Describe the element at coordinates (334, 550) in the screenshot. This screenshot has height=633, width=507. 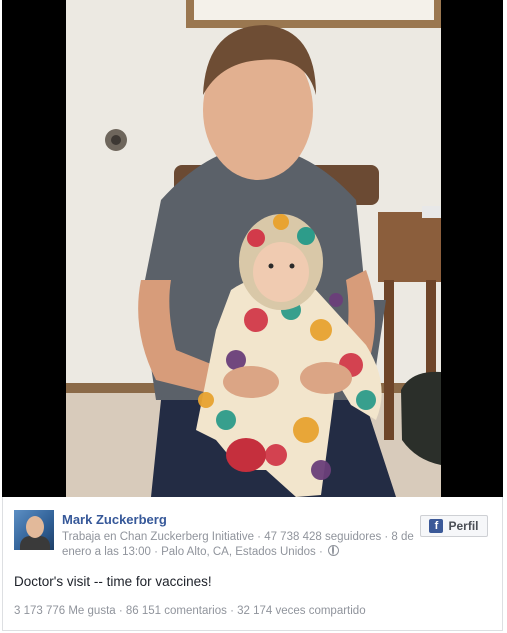
I see `globe-icon` at that location.